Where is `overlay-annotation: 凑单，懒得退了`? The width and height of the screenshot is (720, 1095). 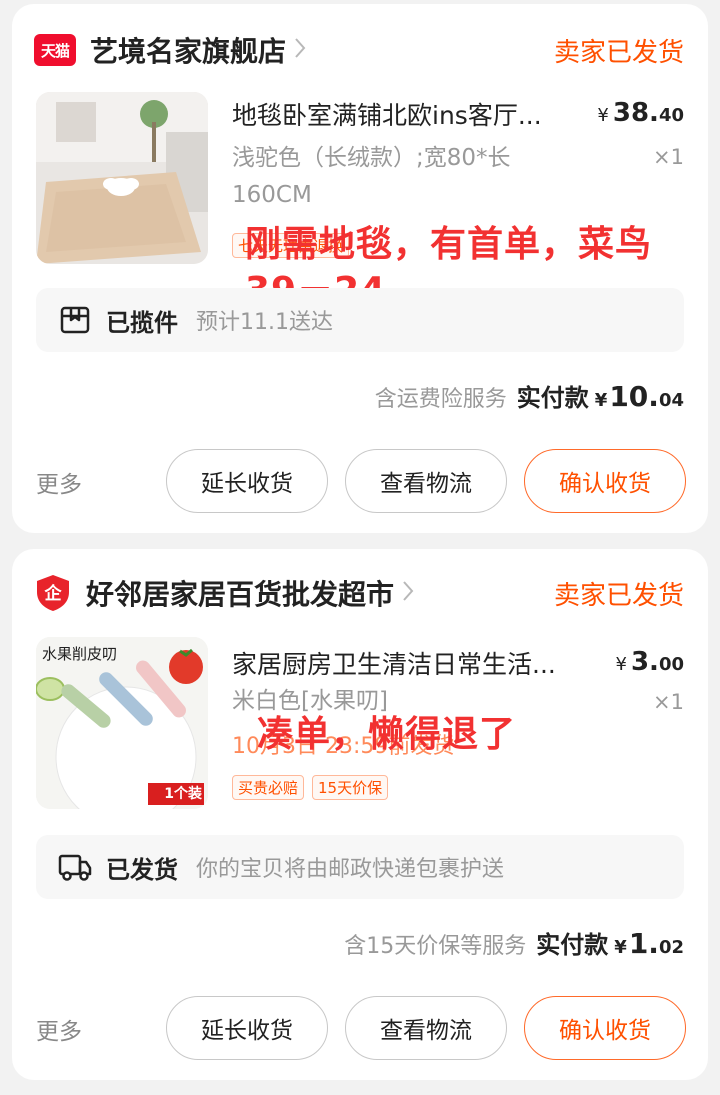
overlay-annotation: 凑单，懒得退了 is located at coordinates (387, 734).